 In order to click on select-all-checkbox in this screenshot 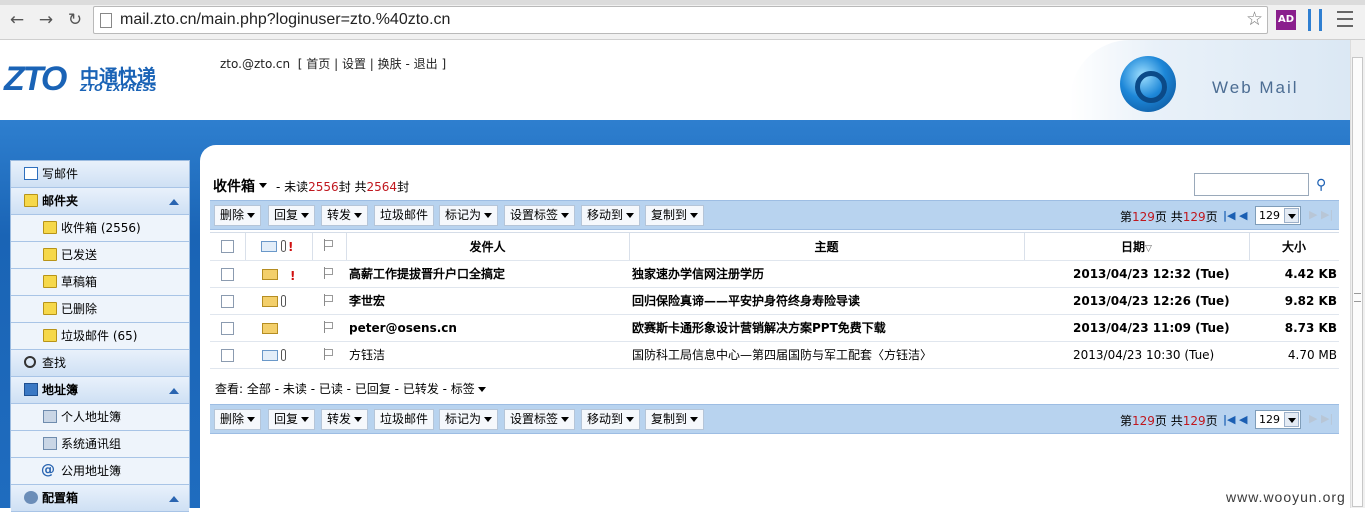, I will do `click(227, 246)`.